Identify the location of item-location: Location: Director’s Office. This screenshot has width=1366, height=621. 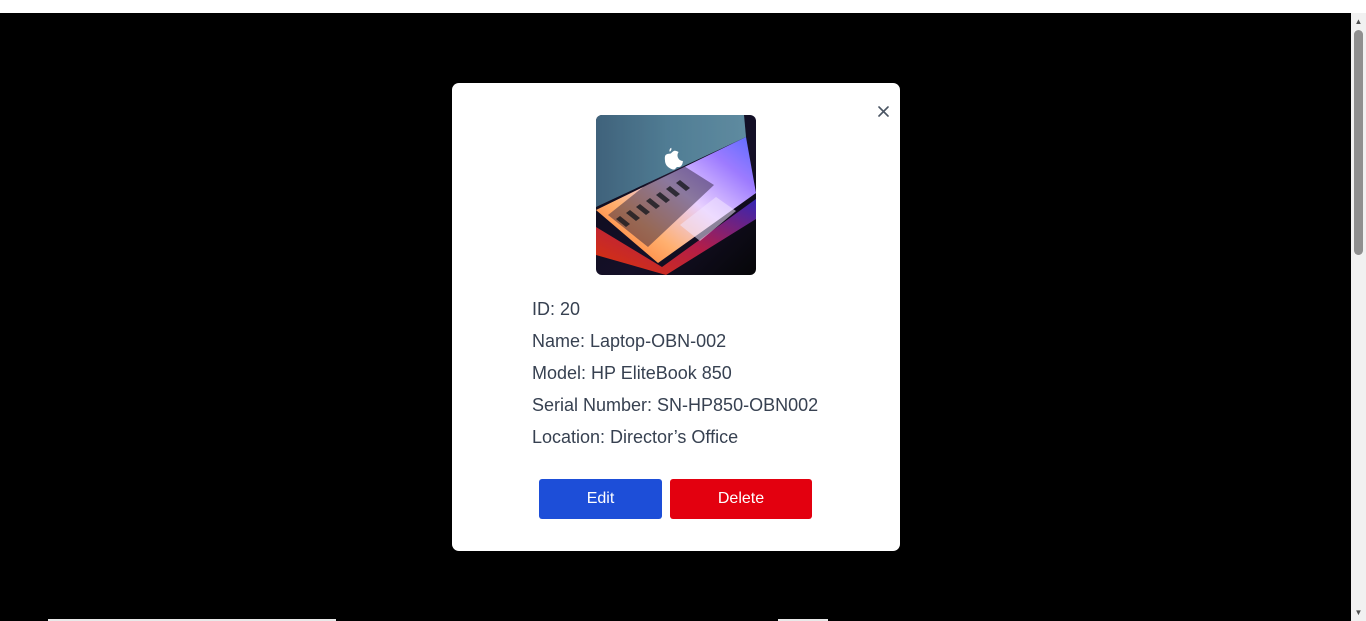
(635, 437).